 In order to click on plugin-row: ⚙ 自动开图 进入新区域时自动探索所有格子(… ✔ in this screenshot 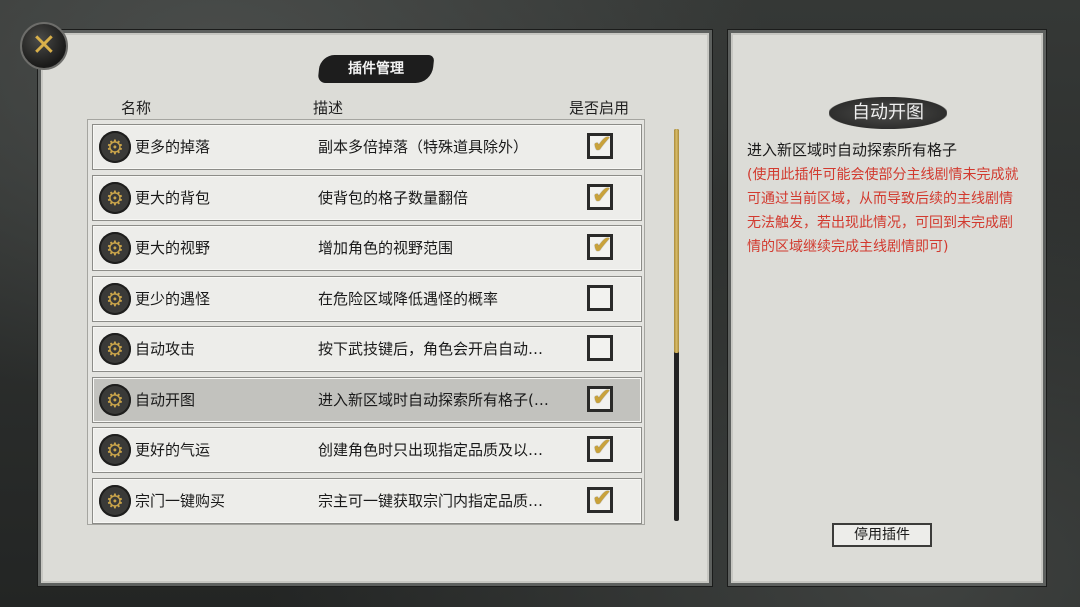, I will do `click(367, 399)`.